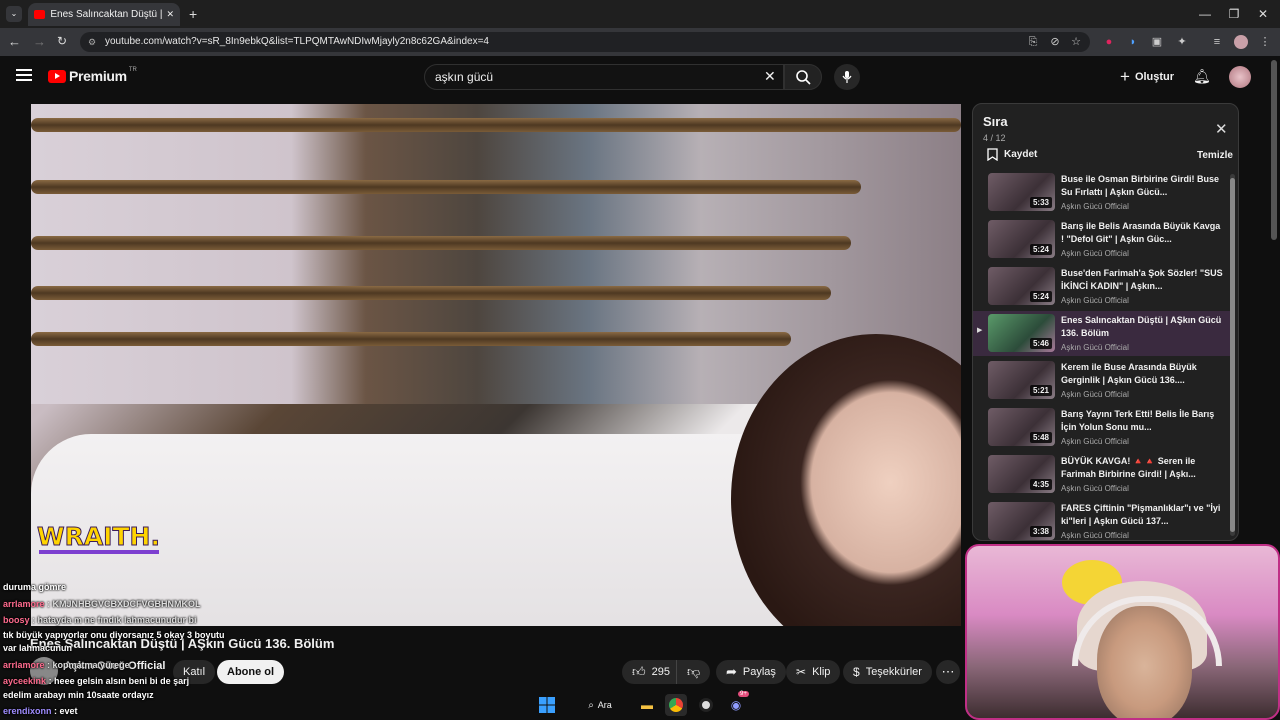  Describe the element at coordinates (62, 41) in the screenshot. I see `reload-icon: ↻` at that location.